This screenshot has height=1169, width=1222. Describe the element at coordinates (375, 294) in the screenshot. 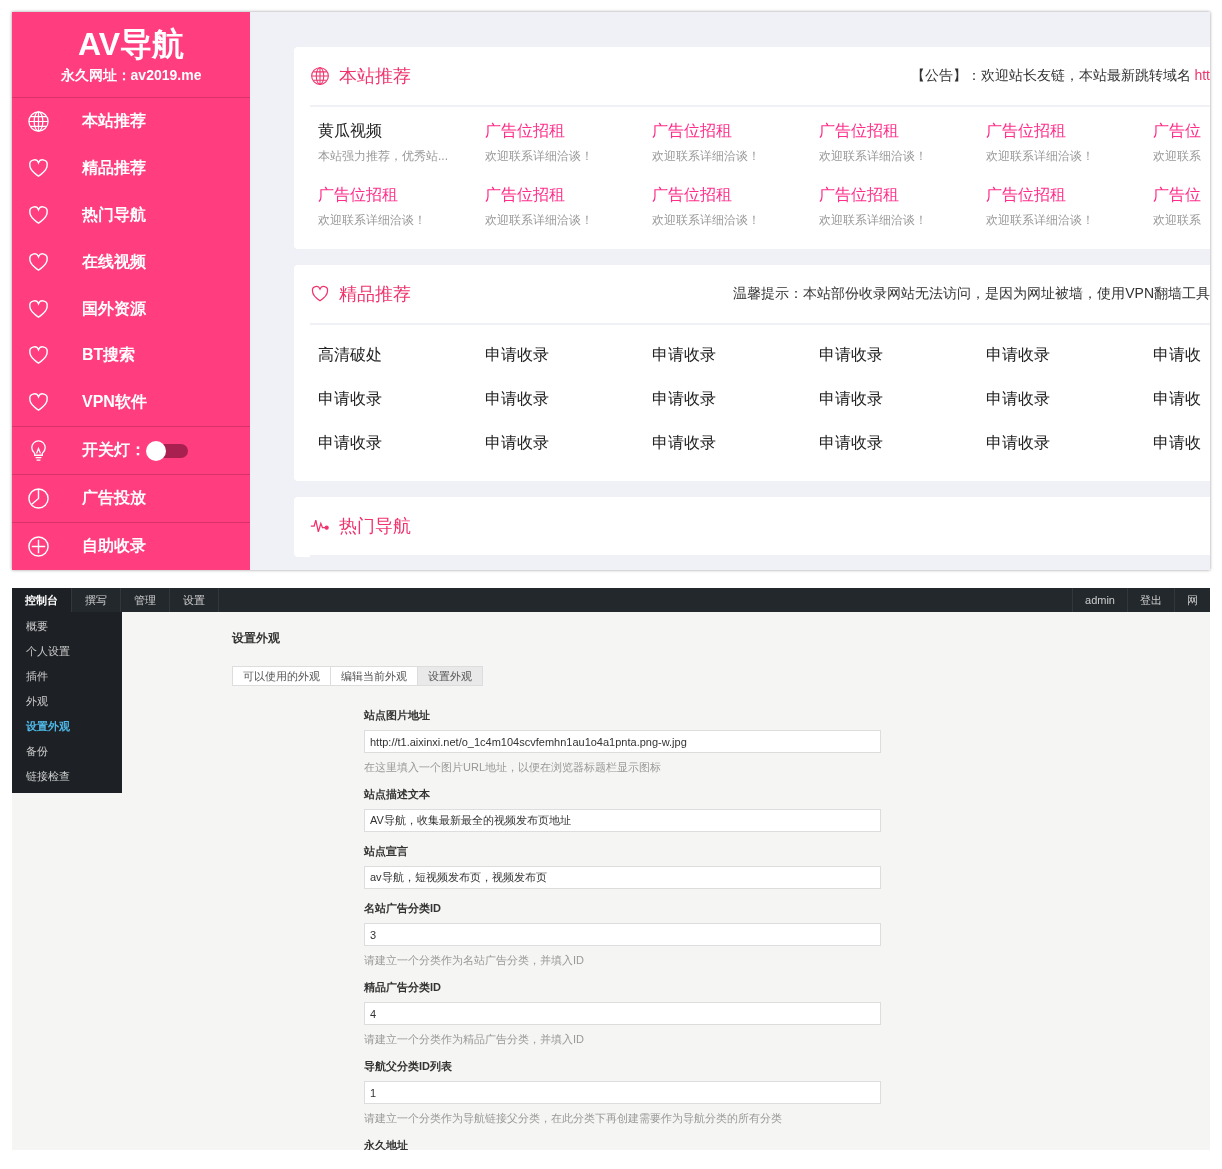

I see `section-title: 精品推荐` at that location.